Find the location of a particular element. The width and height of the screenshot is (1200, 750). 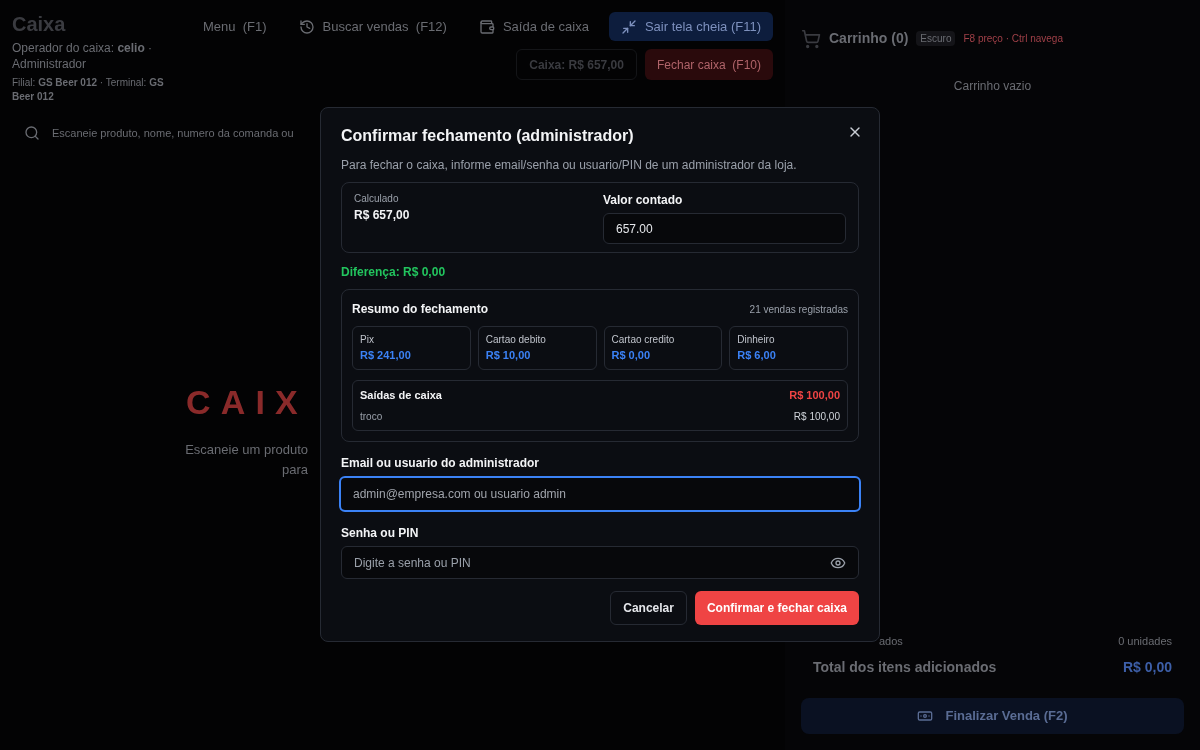

payment-value: R$ 241,00 is located at coordinates (386, 355).